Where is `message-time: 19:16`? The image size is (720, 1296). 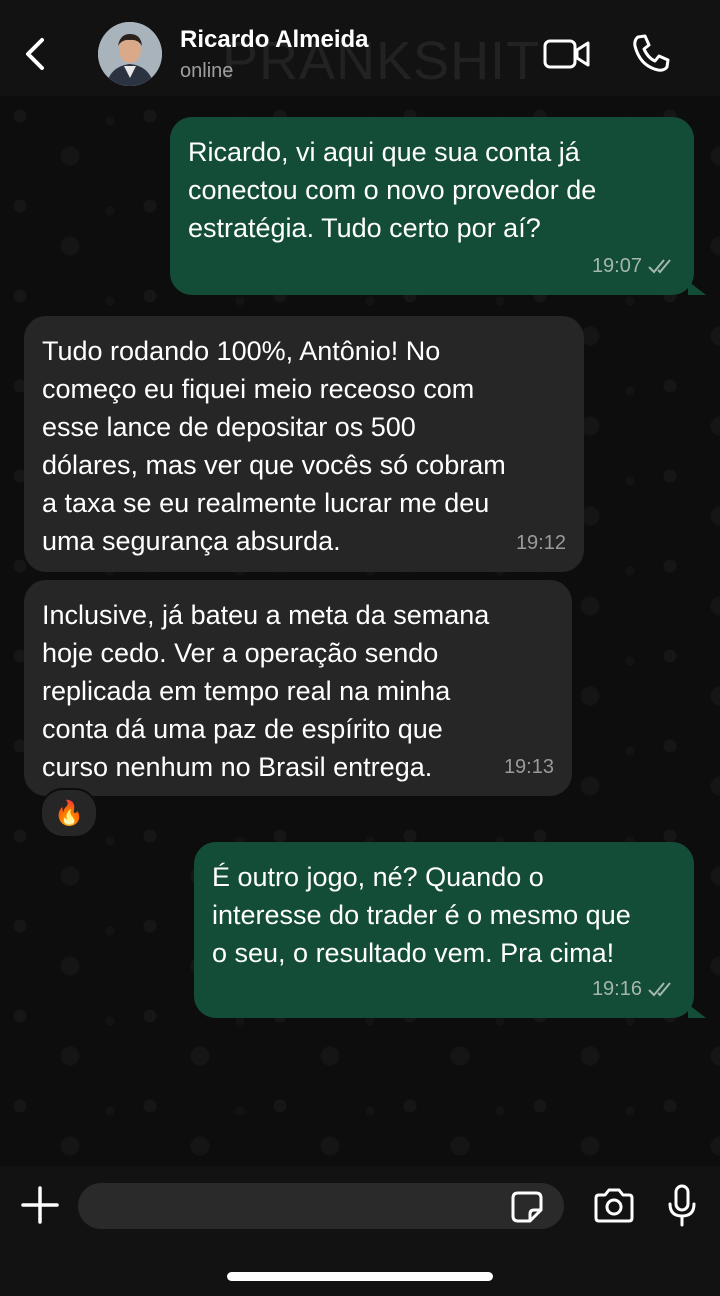 message-time: 19:16 is located at coordinates (616, 989).